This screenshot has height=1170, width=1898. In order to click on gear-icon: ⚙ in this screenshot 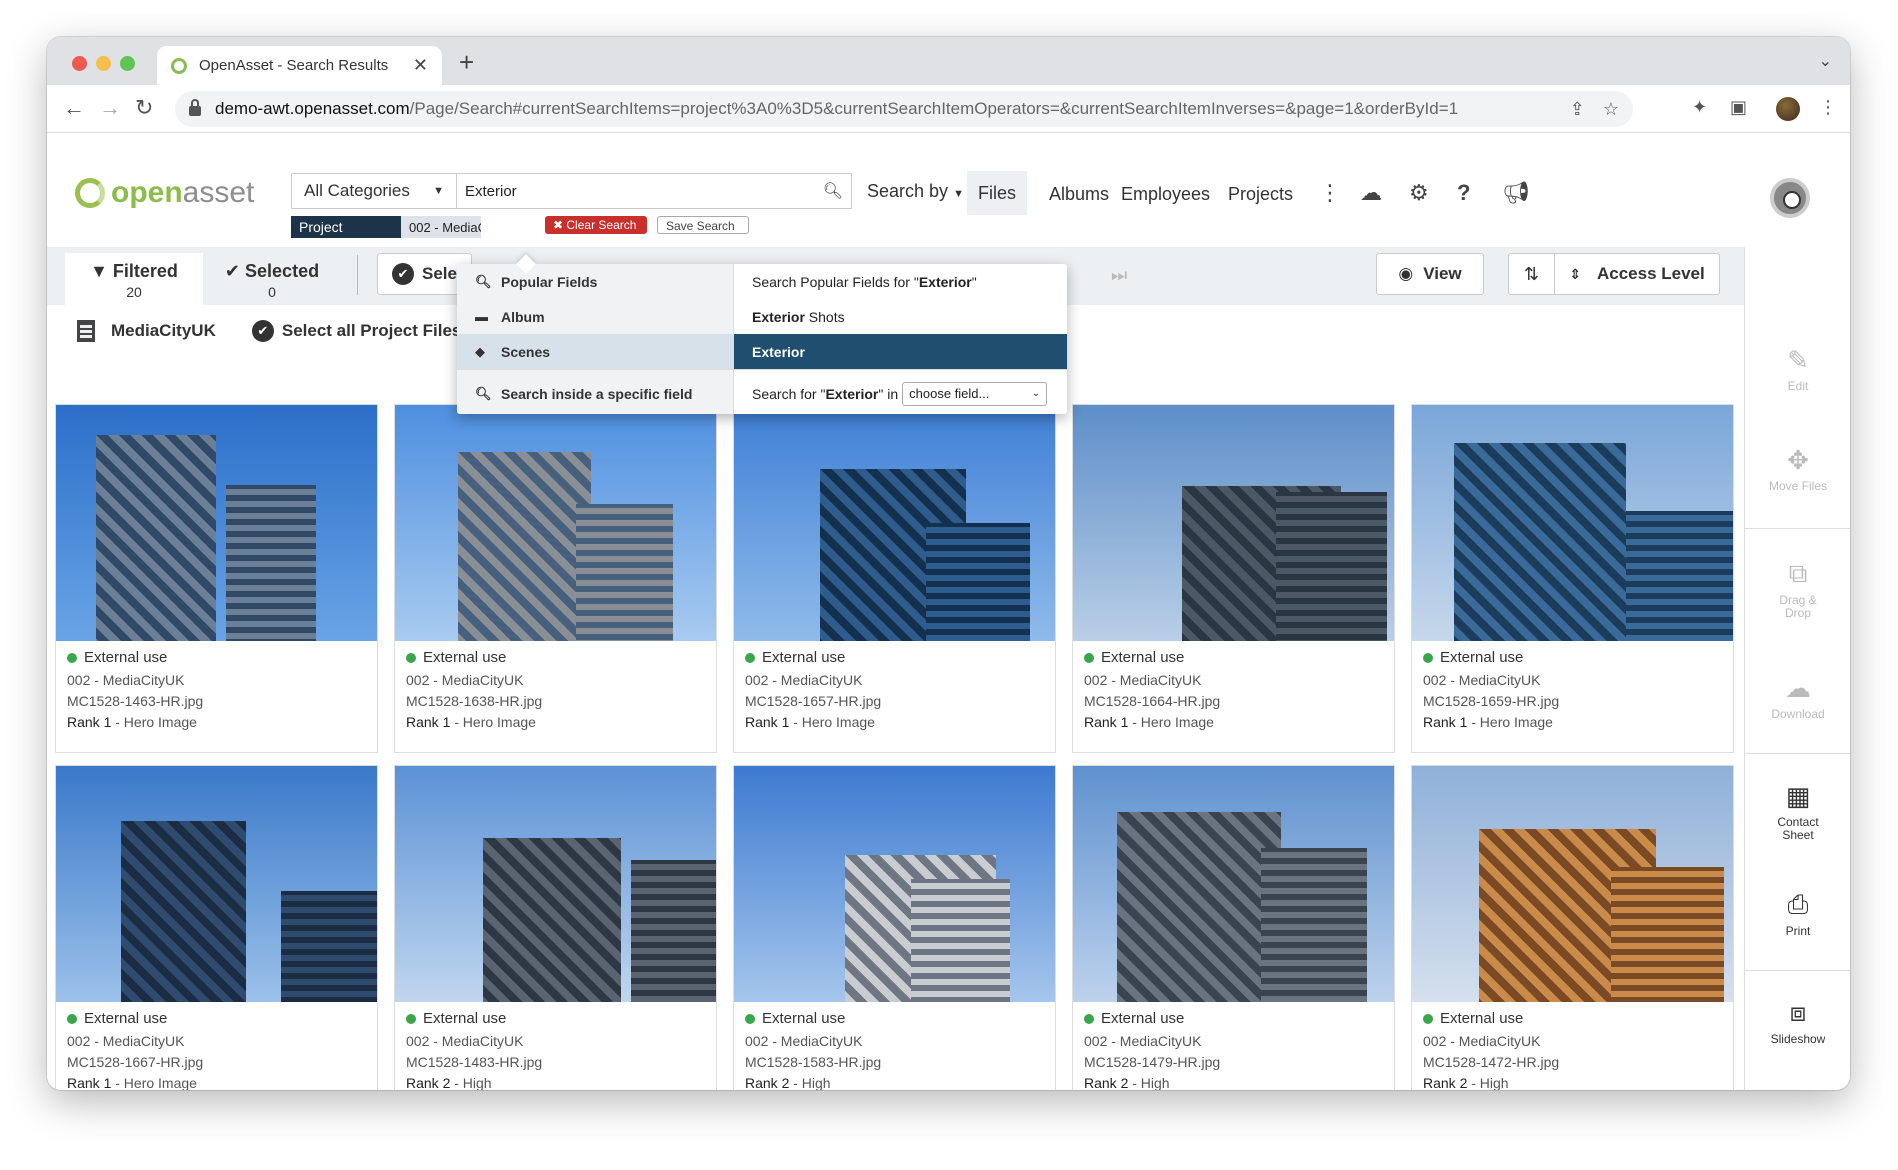, I will do `click(1419, 193)`.